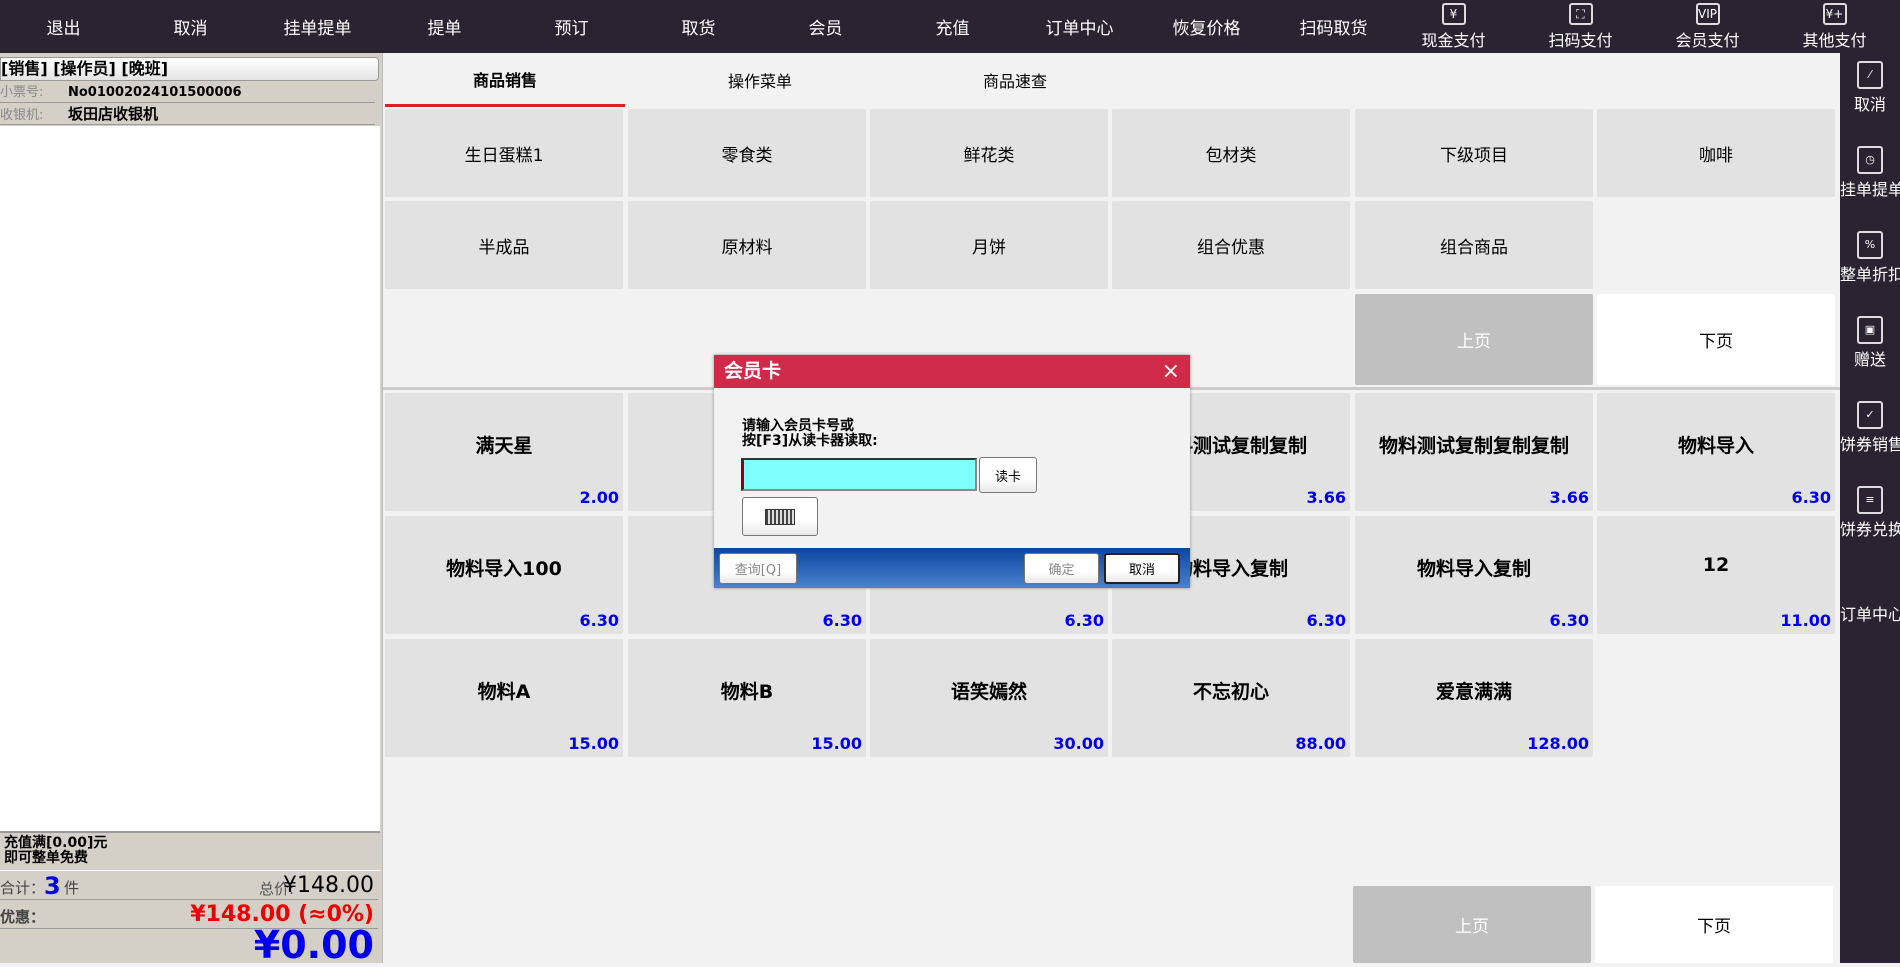  Describe the element at coordinates (1870, 330) in the screenshot. I see `gift-icon: ▣` at that location.